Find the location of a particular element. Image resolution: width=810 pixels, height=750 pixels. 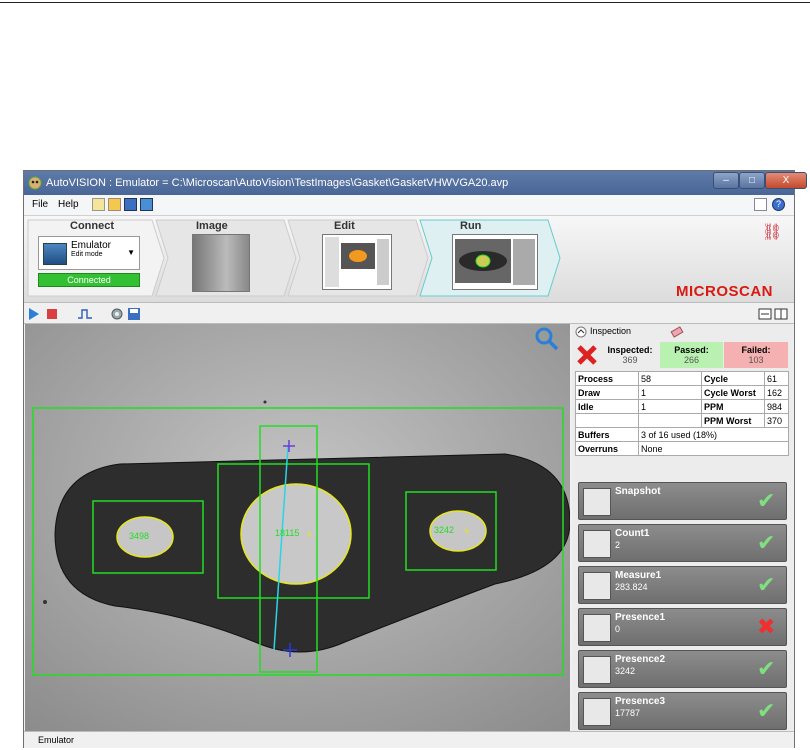

trigger-icon is located at coordinates (85, 314).